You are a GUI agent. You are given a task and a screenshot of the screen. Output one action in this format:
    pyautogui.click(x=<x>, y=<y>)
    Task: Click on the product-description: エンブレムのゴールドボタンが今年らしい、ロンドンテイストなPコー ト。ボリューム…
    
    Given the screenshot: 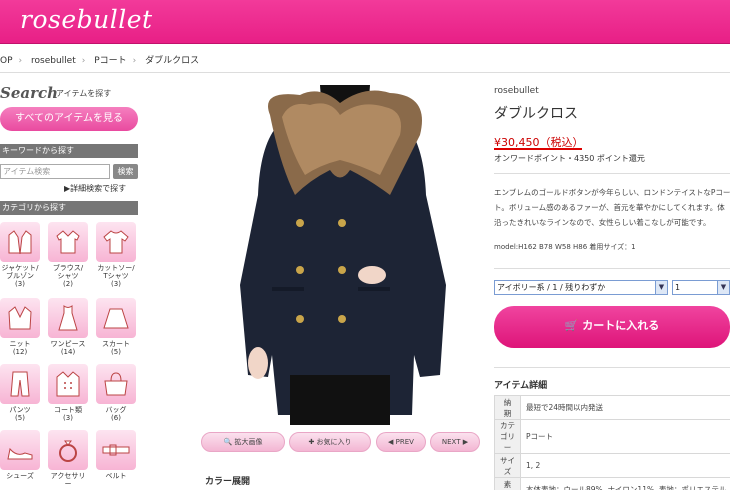 What is the action you would take?
    pyautogui.click(x=612, y=207)
    